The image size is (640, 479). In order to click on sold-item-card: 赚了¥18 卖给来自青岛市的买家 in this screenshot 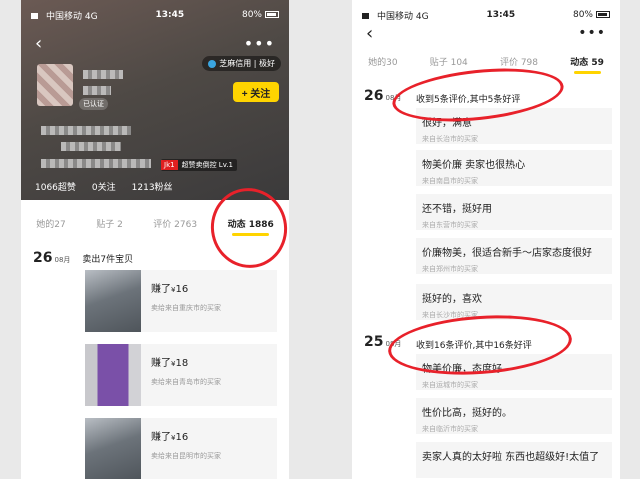, I will do `click(181, 375)`.